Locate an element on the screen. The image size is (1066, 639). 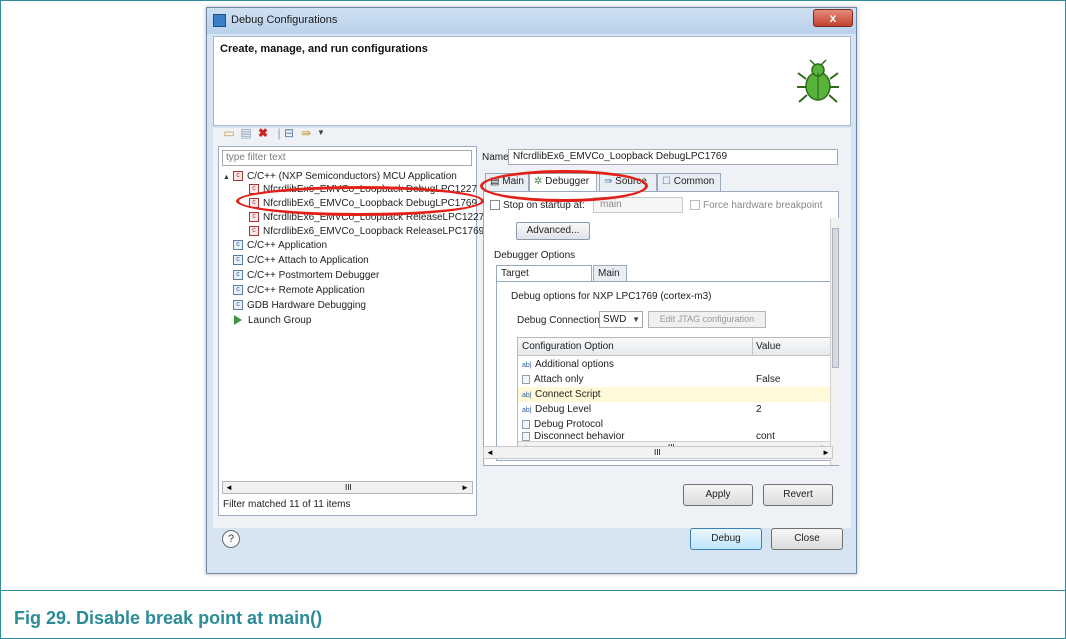
bug-icon is located at coordinates (818, 81).